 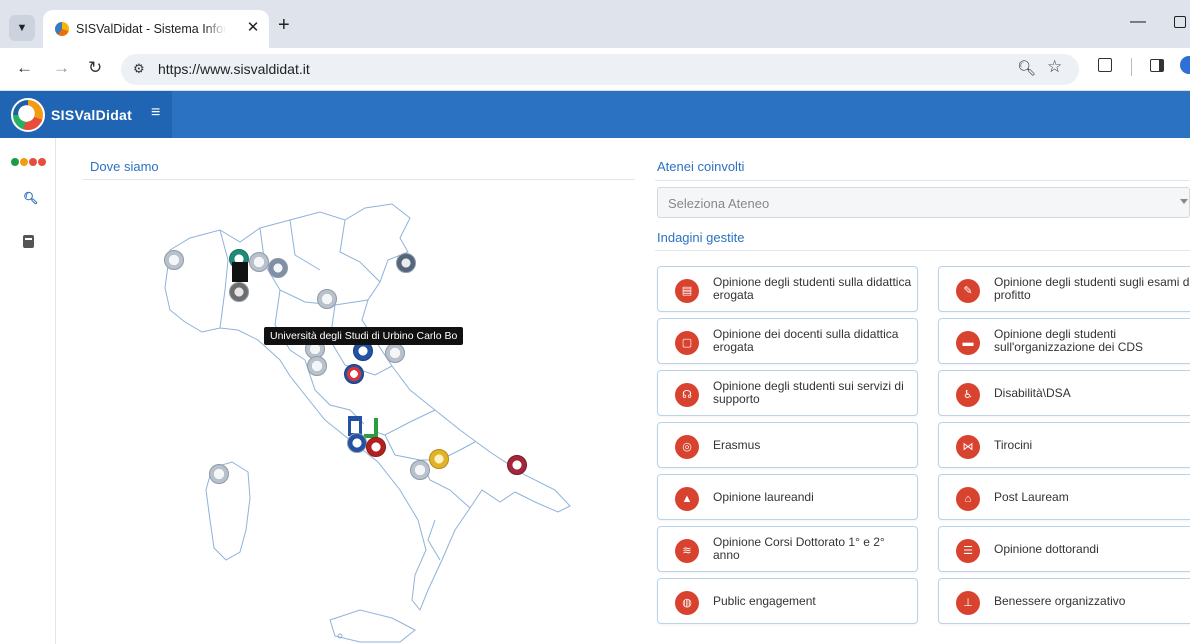 I want to click on survey-card-disability: ♿ Disabilità\DSA, so click(x=1064, y=393).